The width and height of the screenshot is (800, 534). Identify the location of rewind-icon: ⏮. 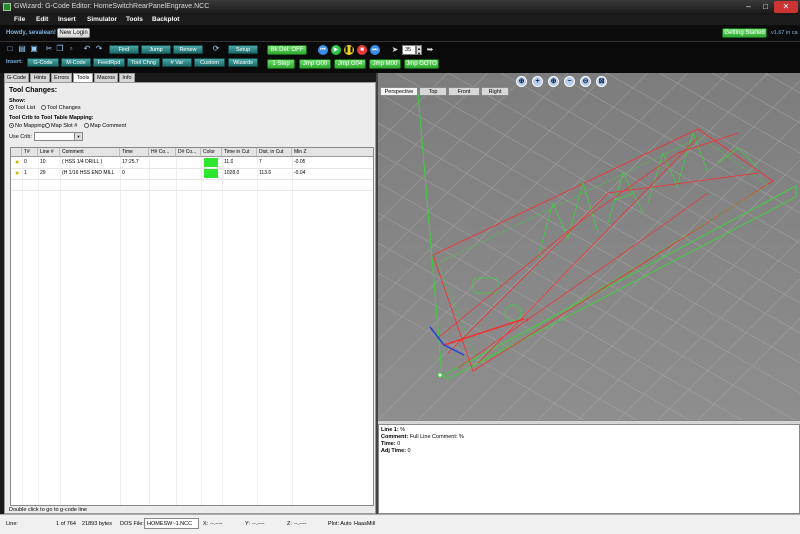
(323, 50).